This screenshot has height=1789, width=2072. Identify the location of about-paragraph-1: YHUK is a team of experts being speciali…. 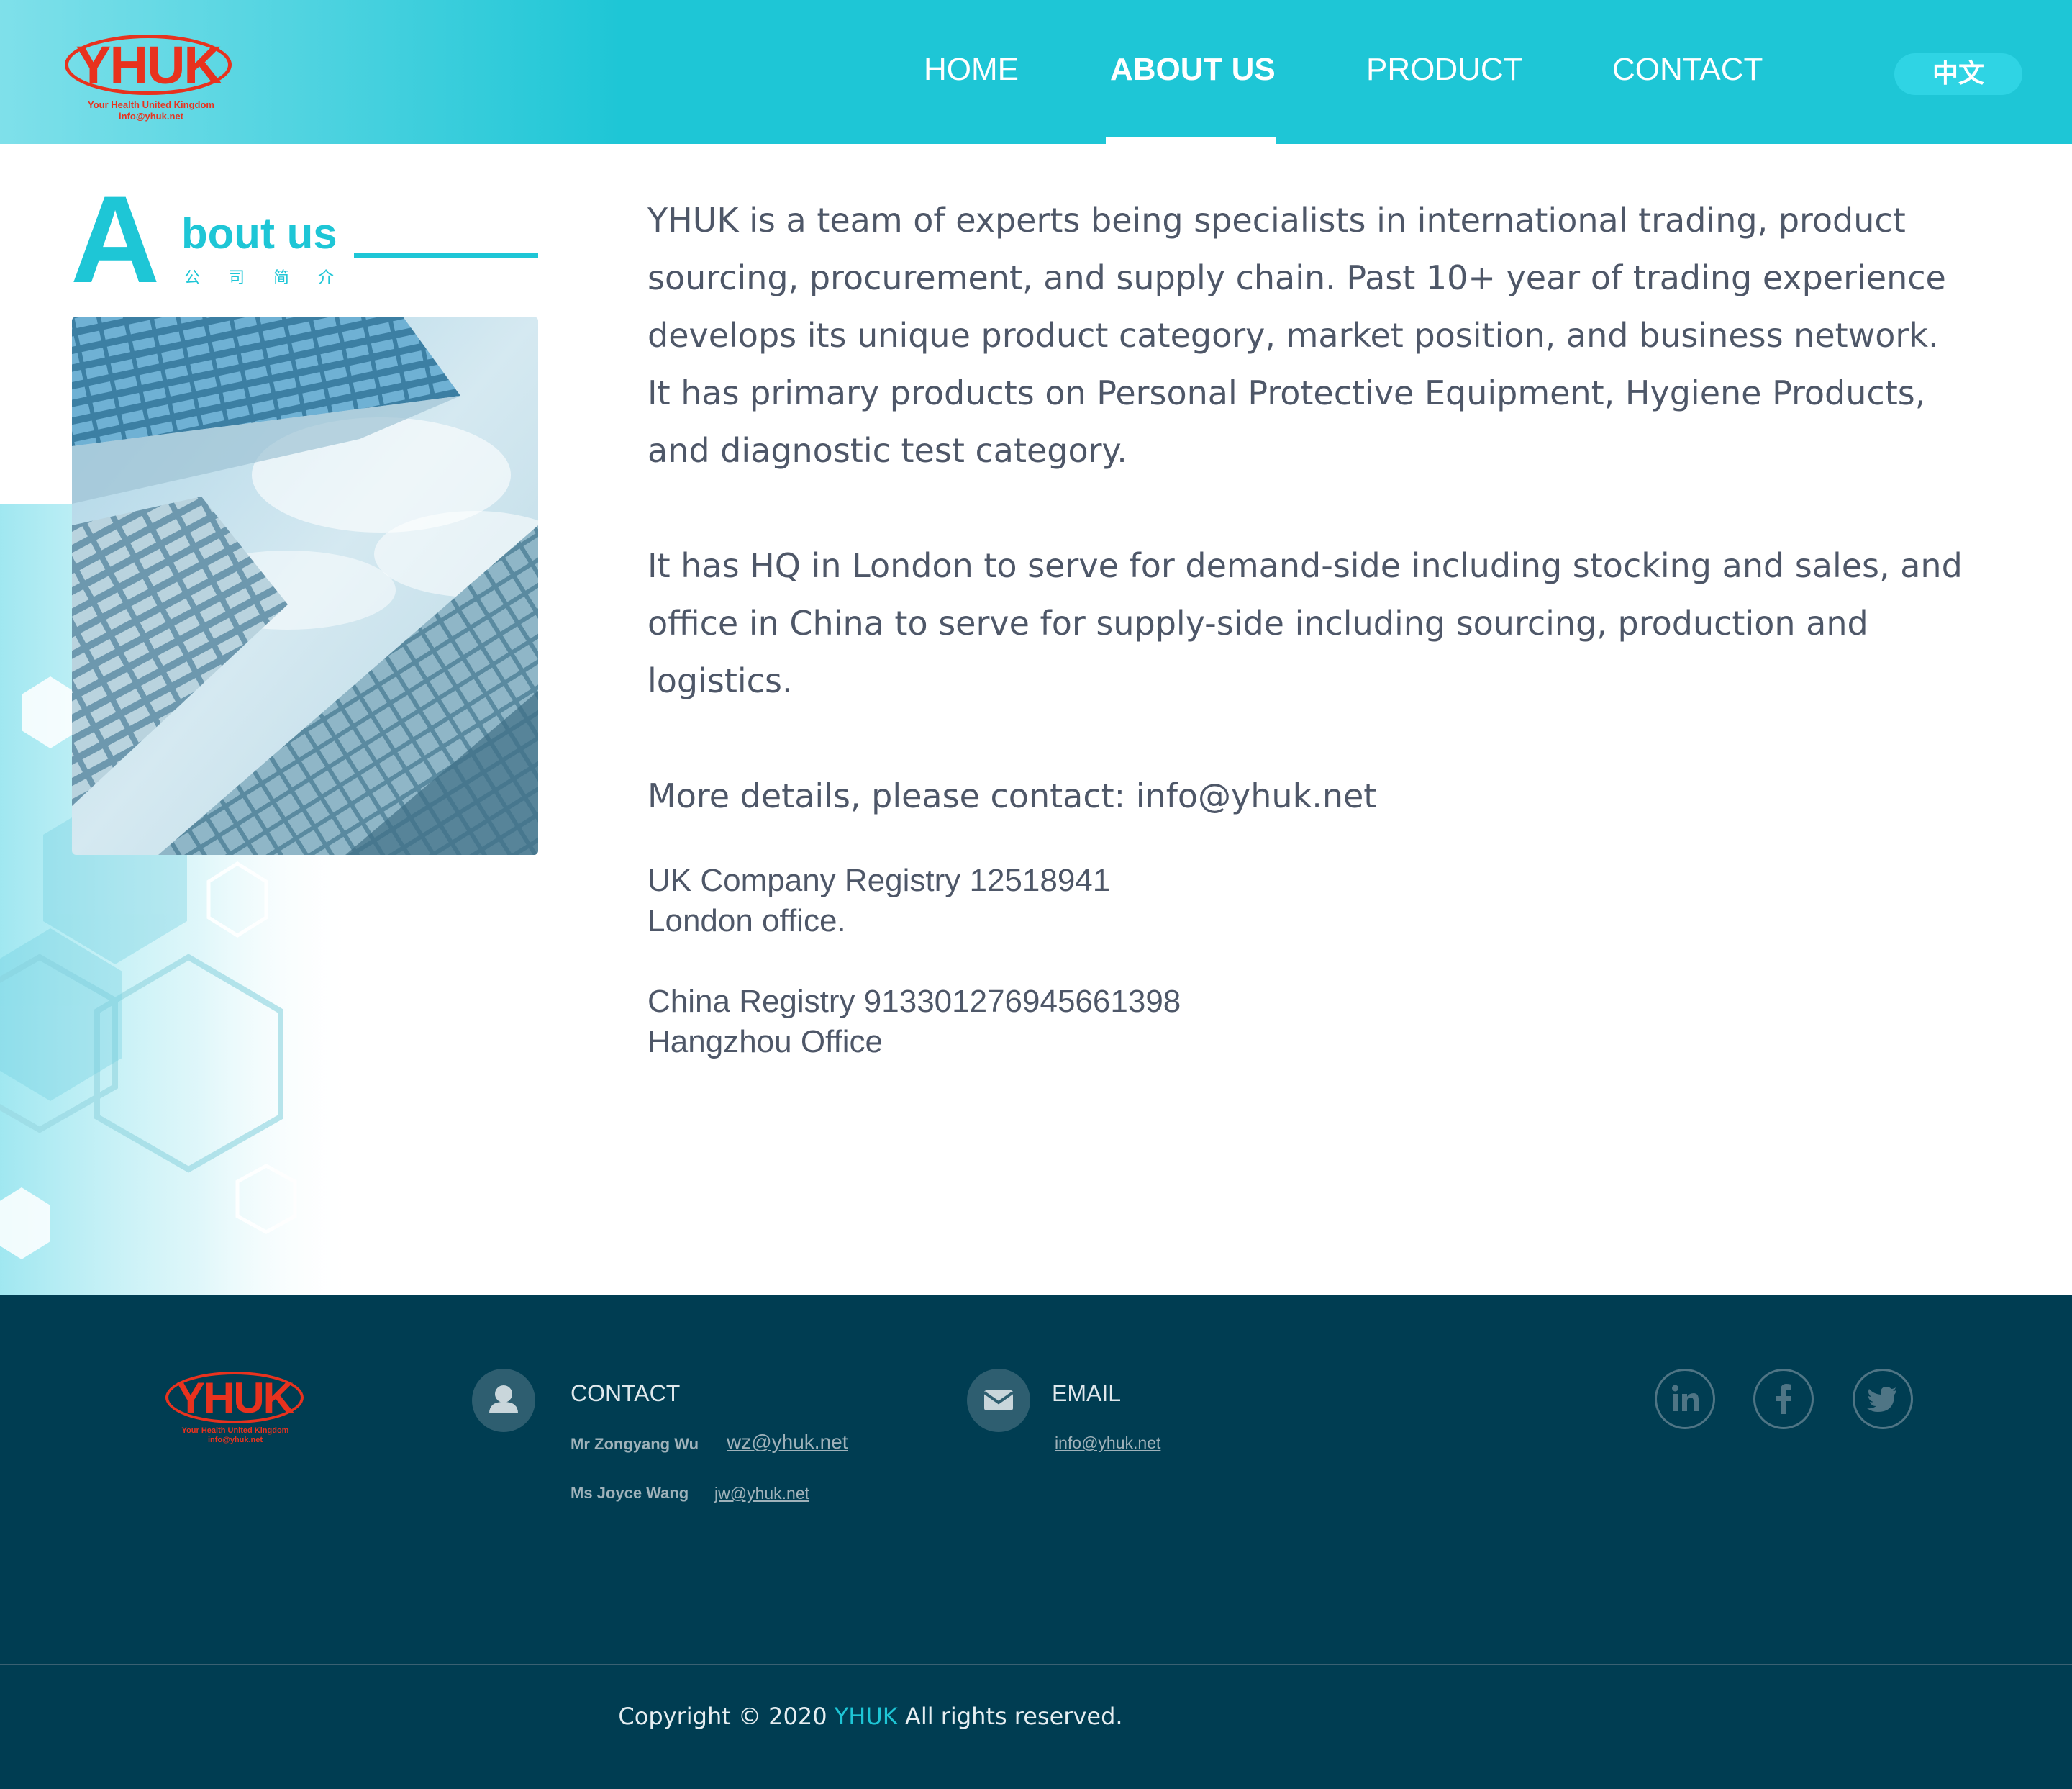
(1297, 335).